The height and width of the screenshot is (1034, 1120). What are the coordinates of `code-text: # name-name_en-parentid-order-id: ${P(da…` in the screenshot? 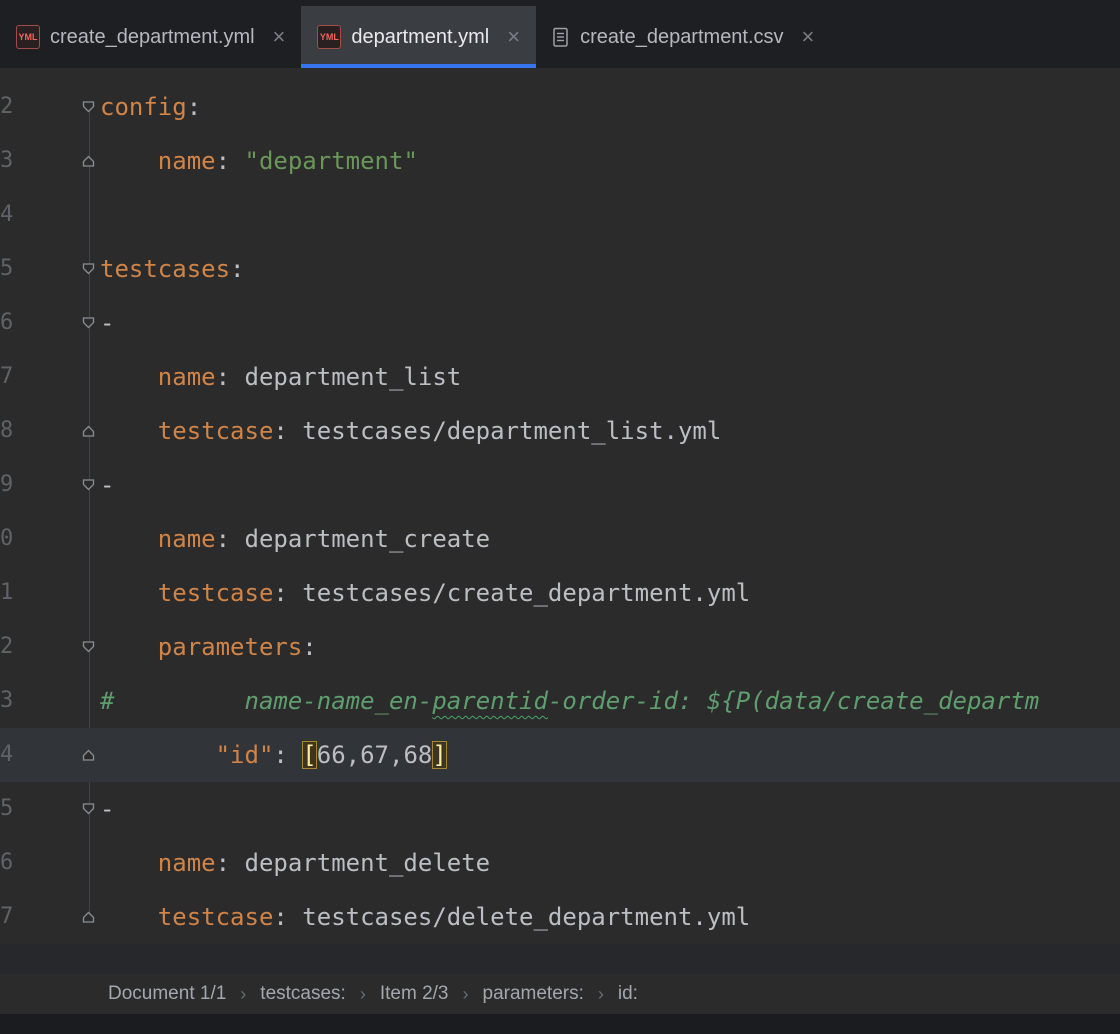 It's located at (570, 701).